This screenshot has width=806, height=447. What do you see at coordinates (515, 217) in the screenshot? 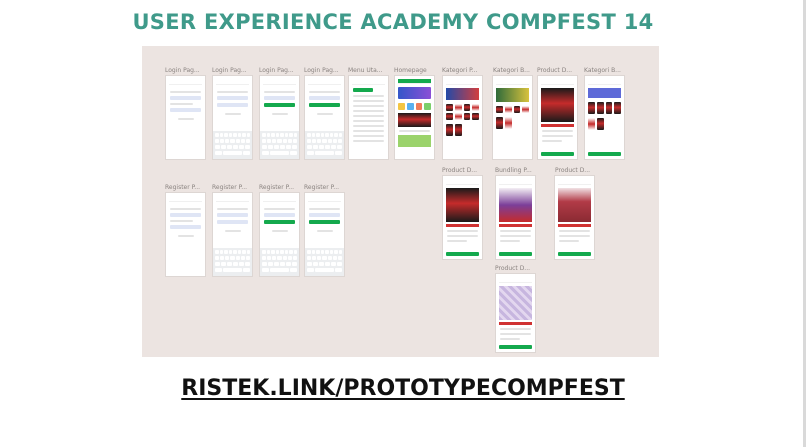
I see `frame-bundling` at bounding box center [515, 217].